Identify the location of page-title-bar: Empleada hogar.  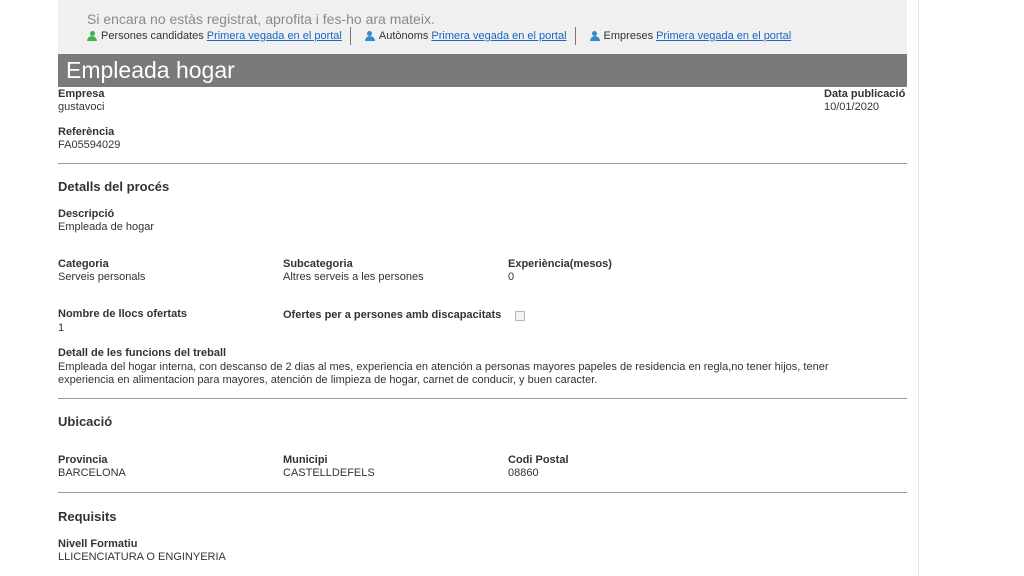
(482, 70).